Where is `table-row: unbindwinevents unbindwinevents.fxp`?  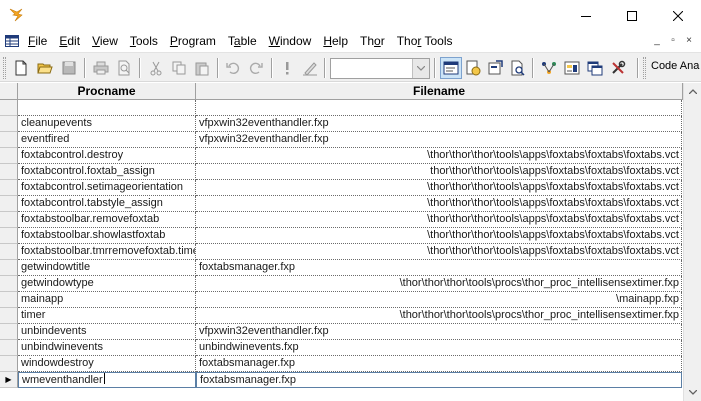 table-row: unbindwinevents unbindwinevents.fxp is located at coordinates (341, 348).